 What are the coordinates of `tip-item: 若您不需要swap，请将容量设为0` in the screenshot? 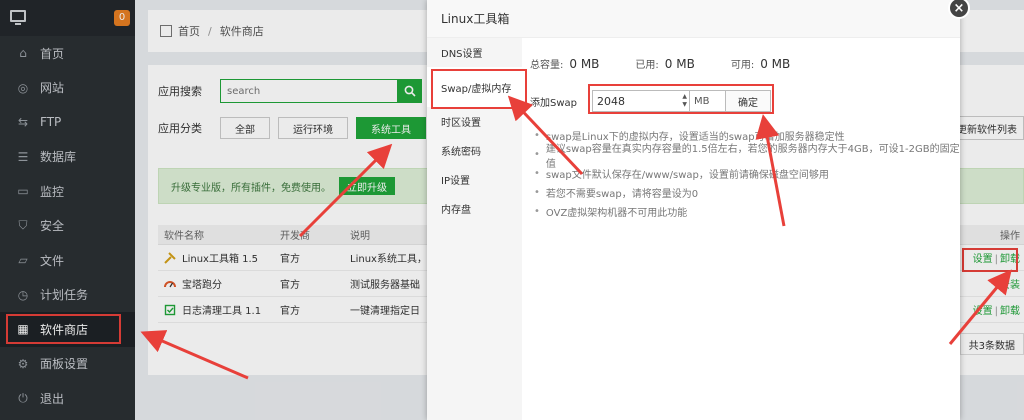 It's located at (747, 192).